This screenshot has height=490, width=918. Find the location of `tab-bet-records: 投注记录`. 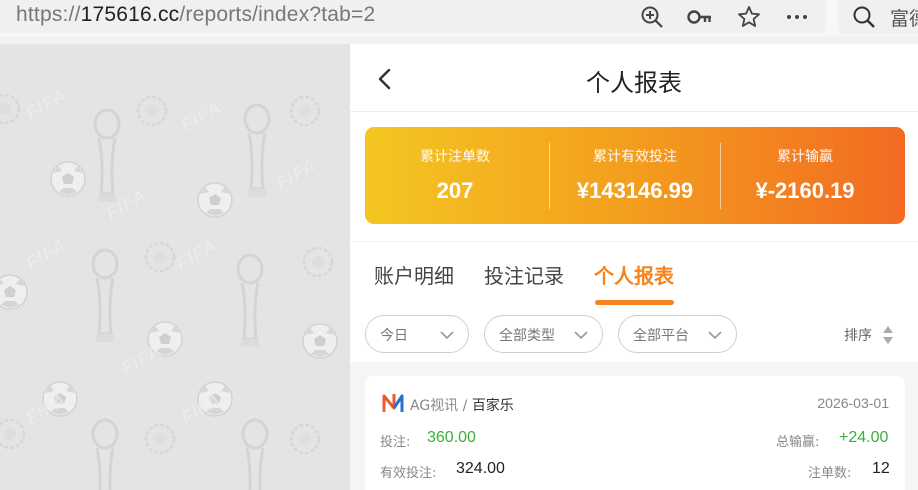

tab-bet-records: 投注记录 is located at coordinates (524, 274).